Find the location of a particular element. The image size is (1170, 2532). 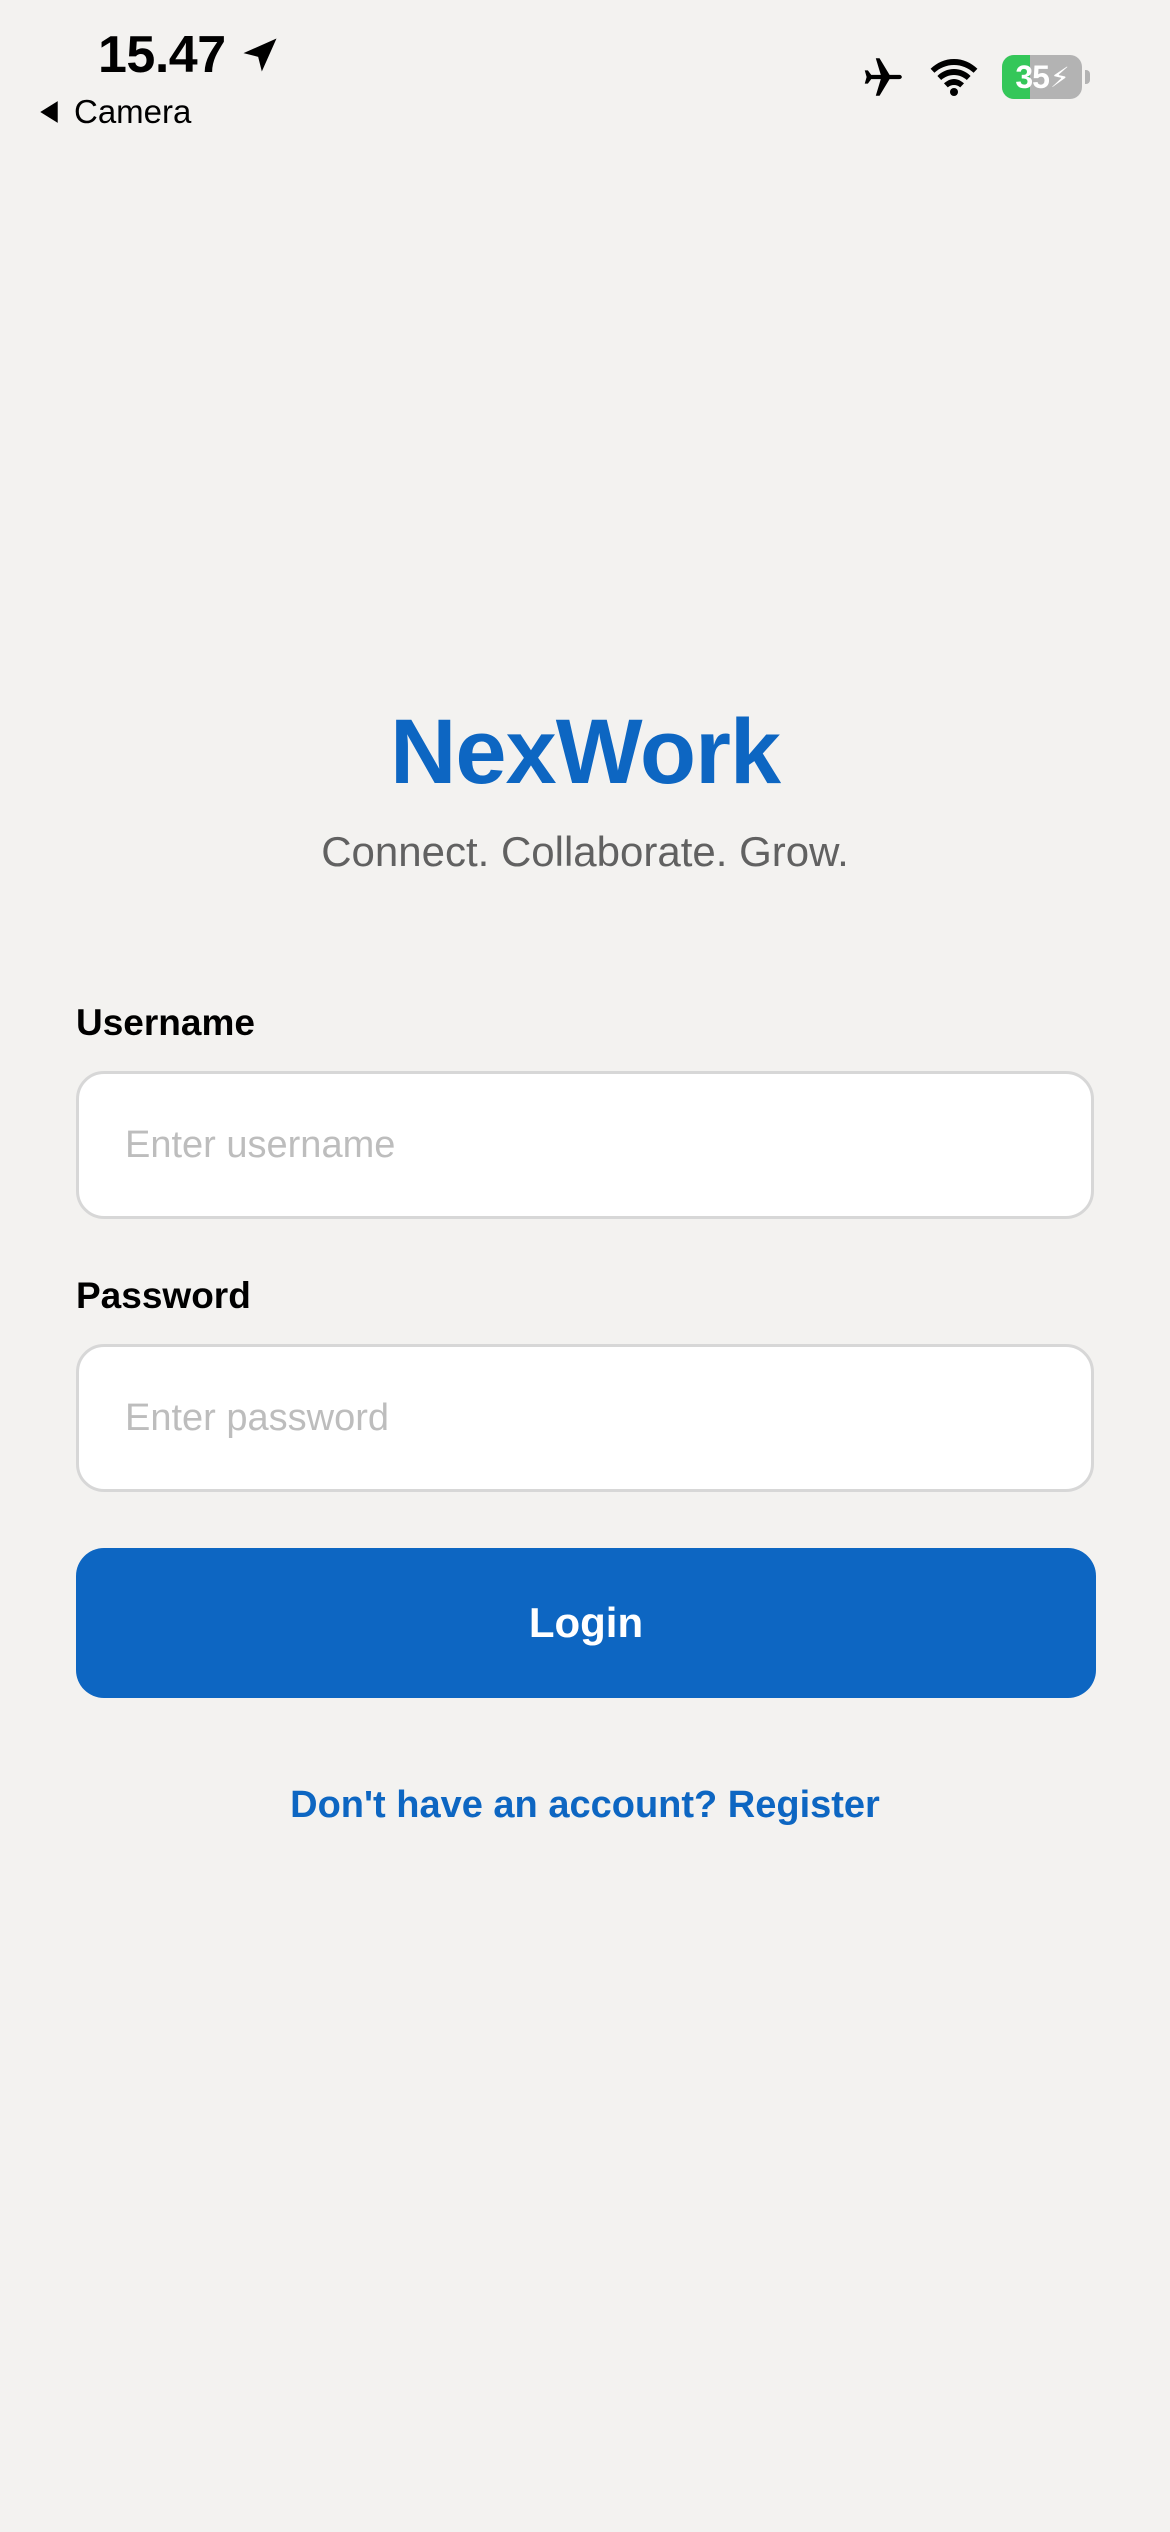

status-time: 15.47 is located at coordinates (190, 55).